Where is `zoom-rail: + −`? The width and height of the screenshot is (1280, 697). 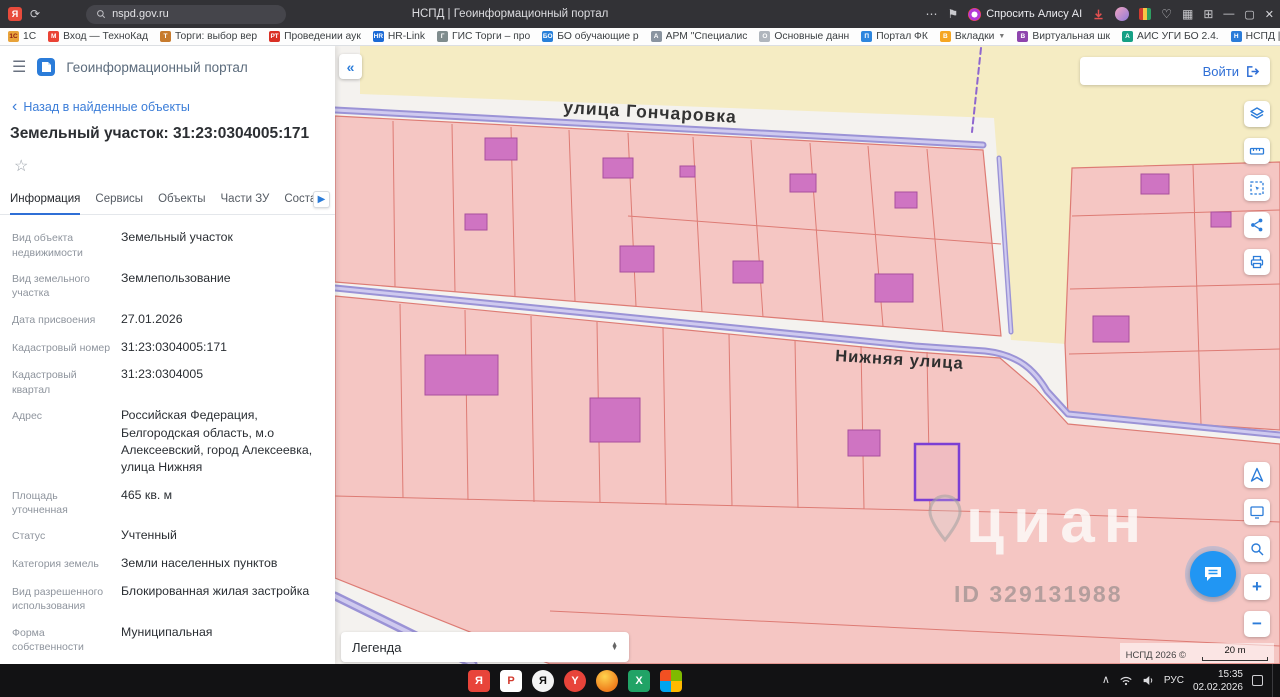
zoom-rail: + − is located at coordinates (1257, 605).